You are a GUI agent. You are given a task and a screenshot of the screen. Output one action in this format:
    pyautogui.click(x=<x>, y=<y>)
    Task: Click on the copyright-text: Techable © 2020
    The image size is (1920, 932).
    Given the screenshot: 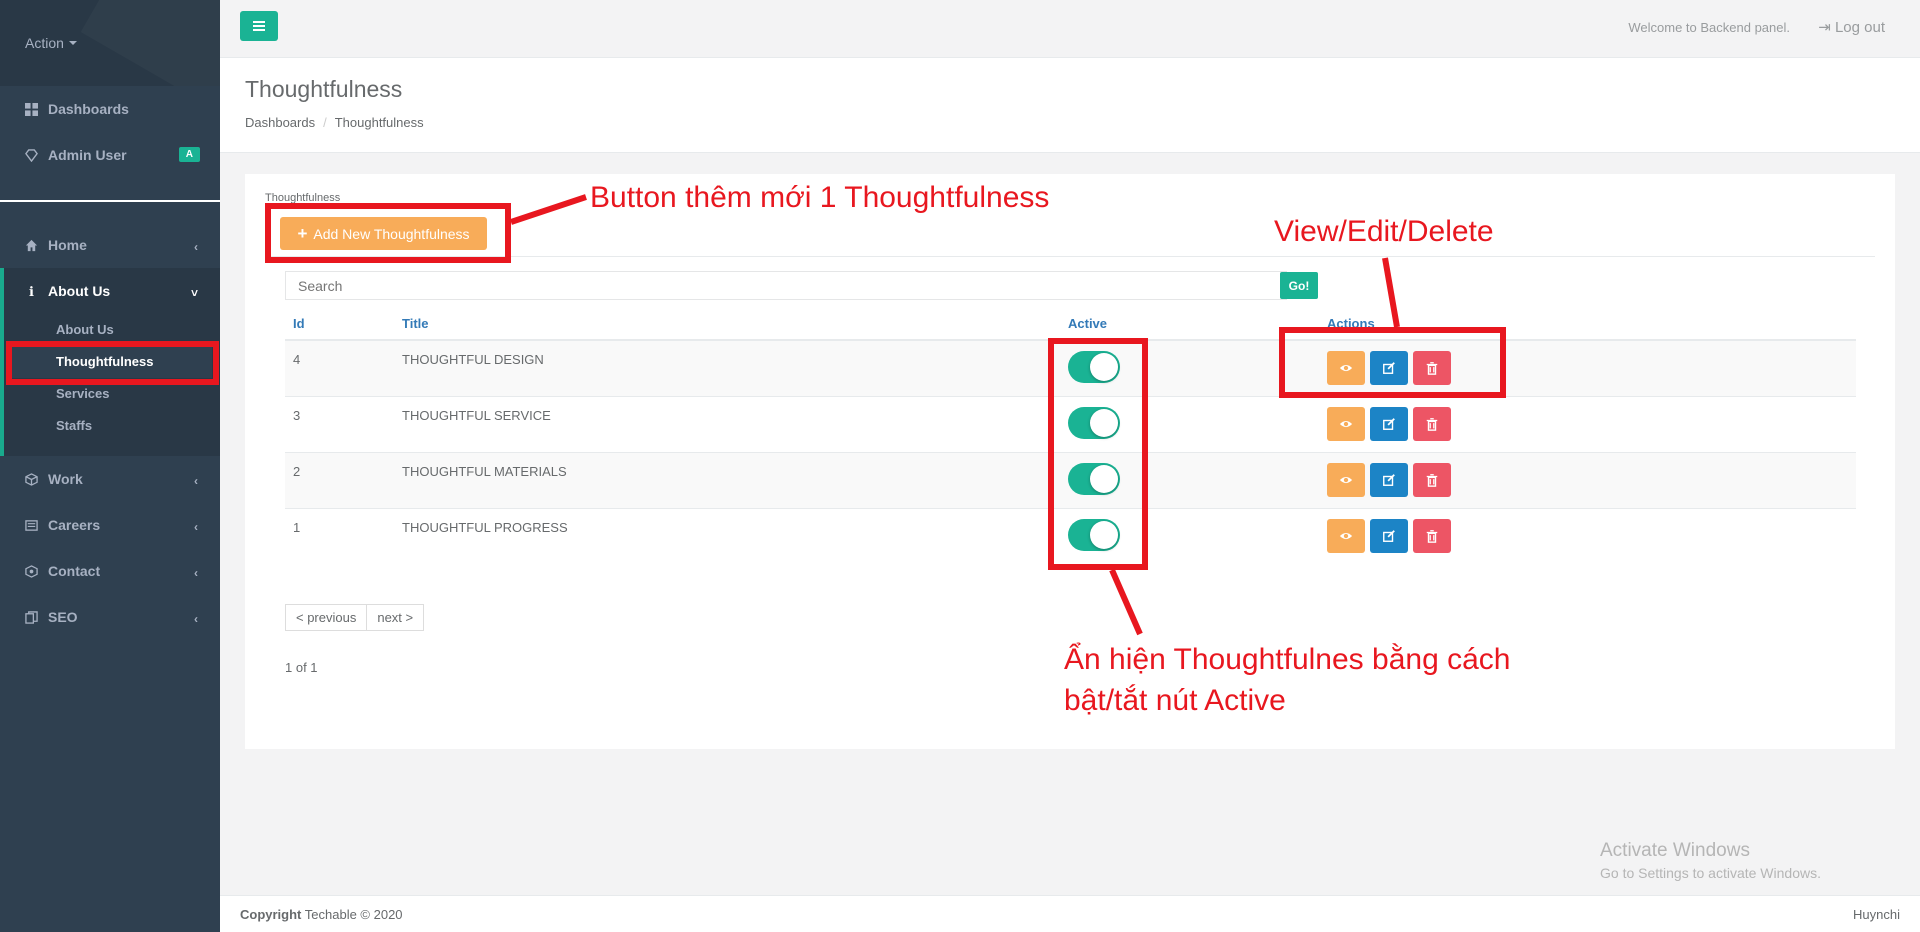 What is the action you would take?
    pyautogui.click(x=353, y=914)
    